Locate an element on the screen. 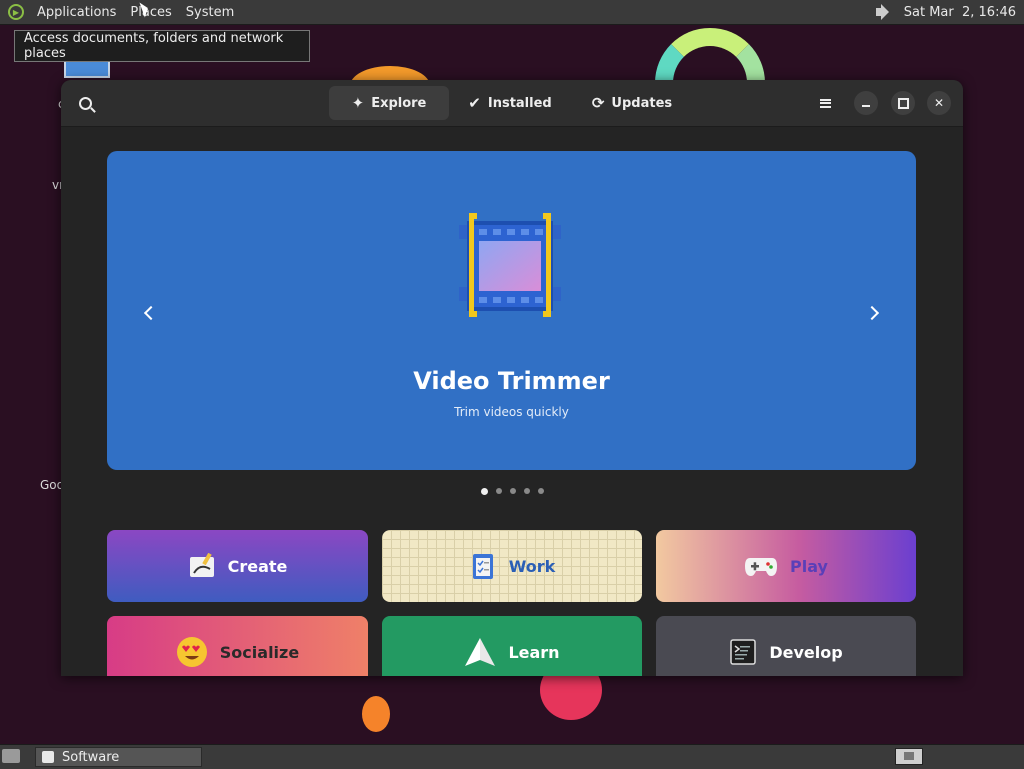  category-work: Work is located at coordinates (512, 566).